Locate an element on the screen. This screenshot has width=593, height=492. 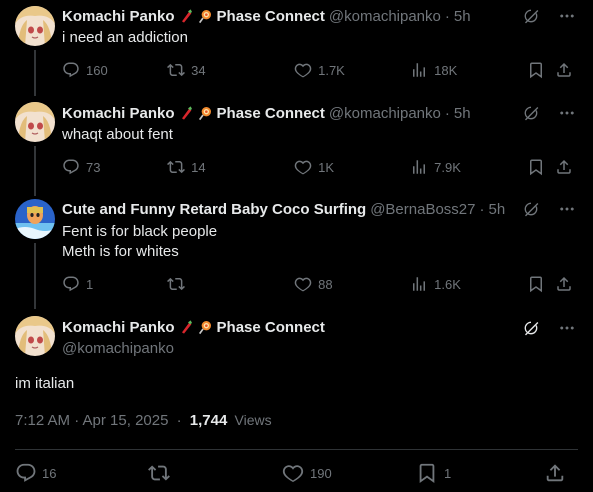
bookmark-count: 1 is located at coordinates (448, 473).